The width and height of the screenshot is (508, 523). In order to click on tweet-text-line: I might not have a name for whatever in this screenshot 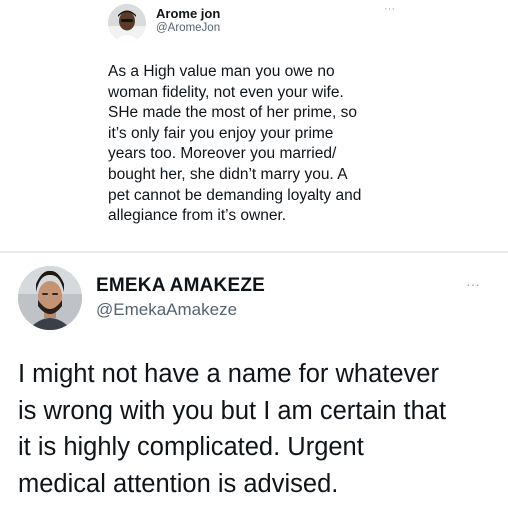, I will do `click(228, 374)`.